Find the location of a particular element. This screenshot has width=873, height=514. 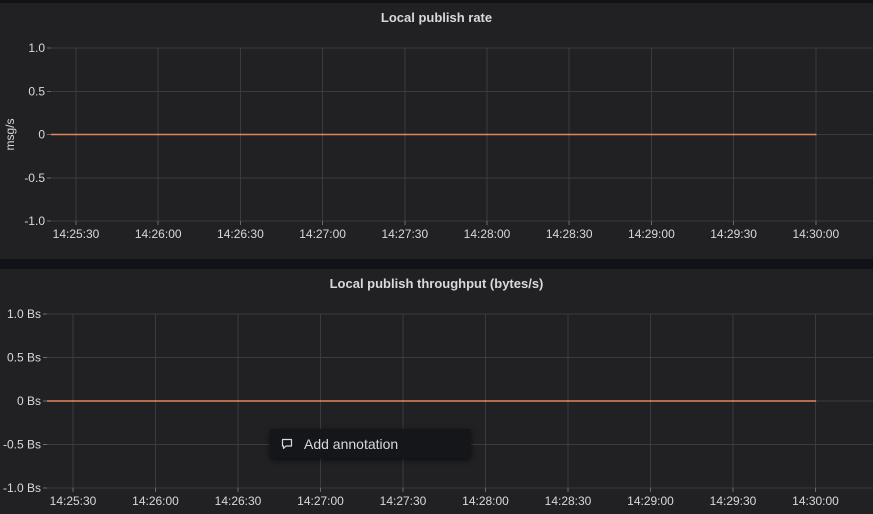

y-axis-label: msg/s is located at coordinates (10, 134).